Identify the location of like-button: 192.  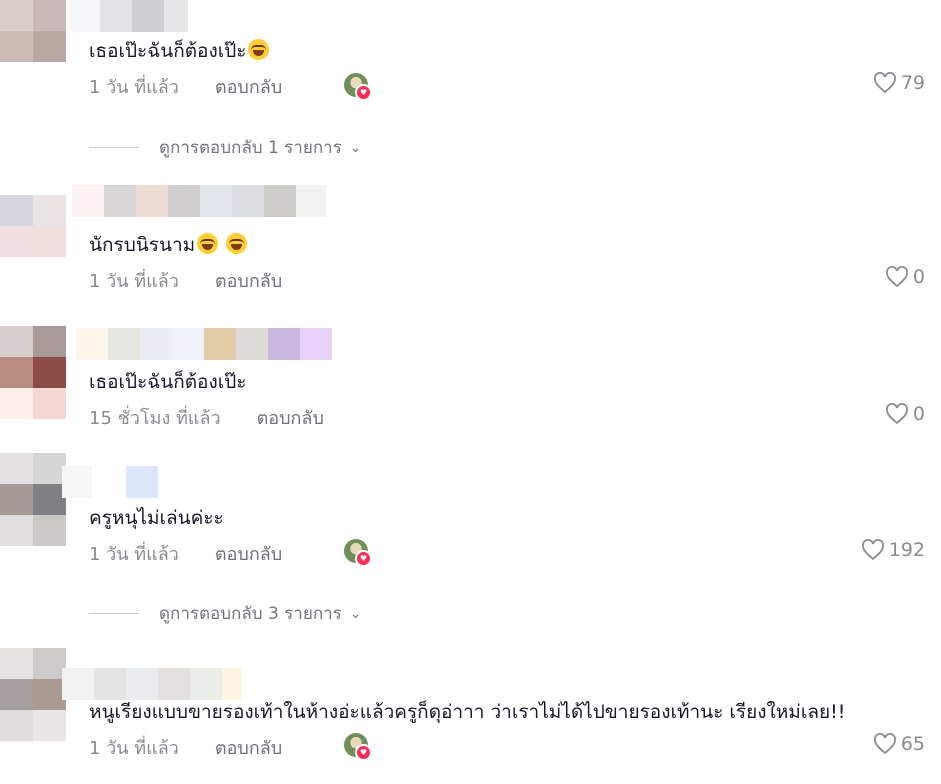
(893, 550).